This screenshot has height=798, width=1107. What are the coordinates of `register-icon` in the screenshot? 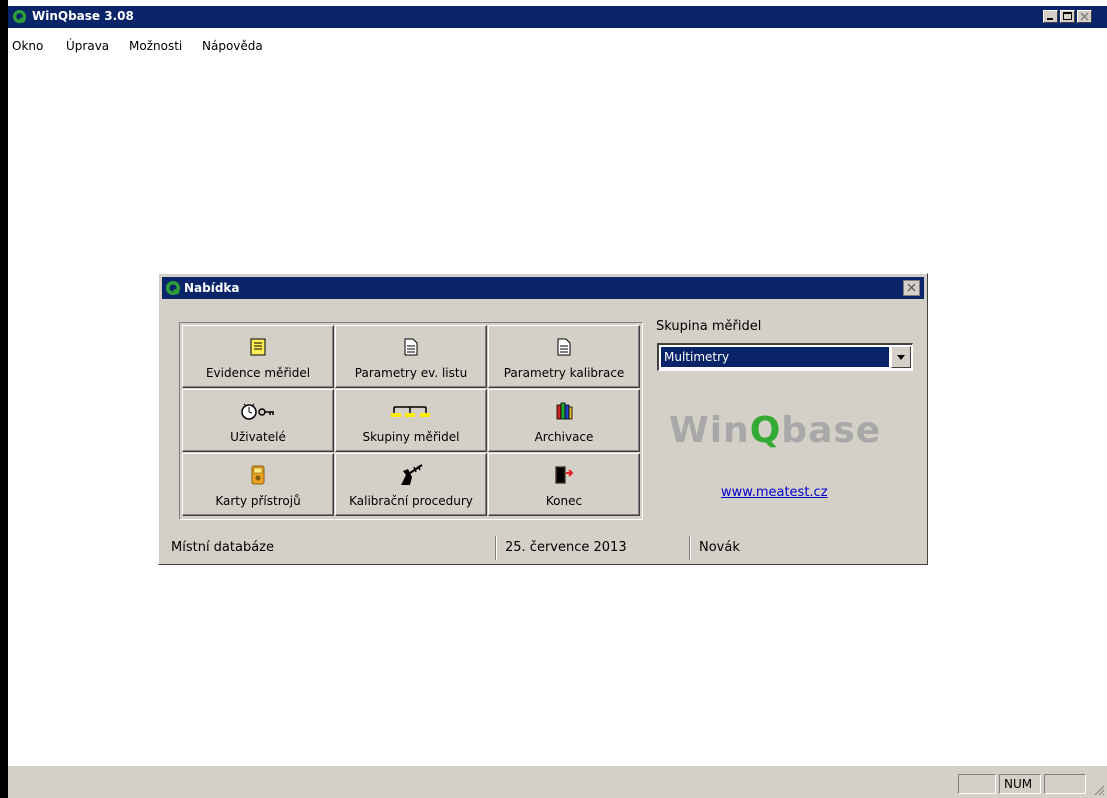 It's located at (258, 347).